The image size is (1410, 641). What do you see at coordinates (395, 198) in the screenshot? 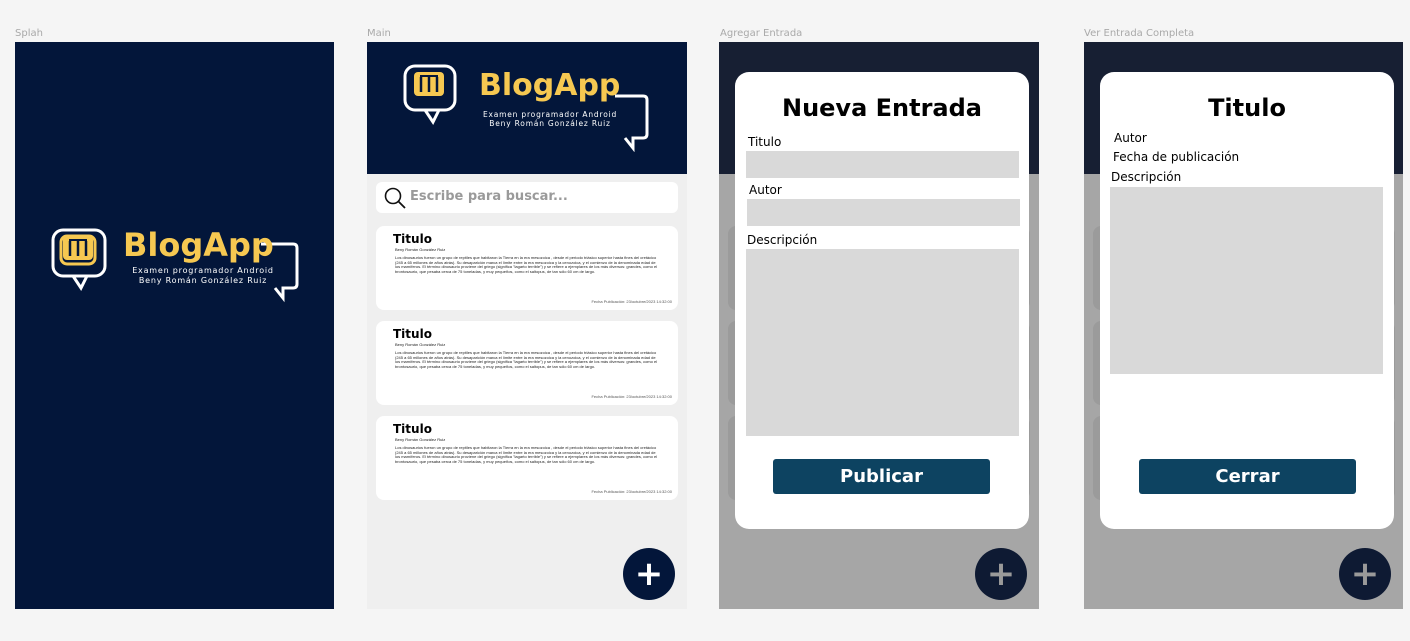
I see `search-icon` at bounding box center [395, 198].